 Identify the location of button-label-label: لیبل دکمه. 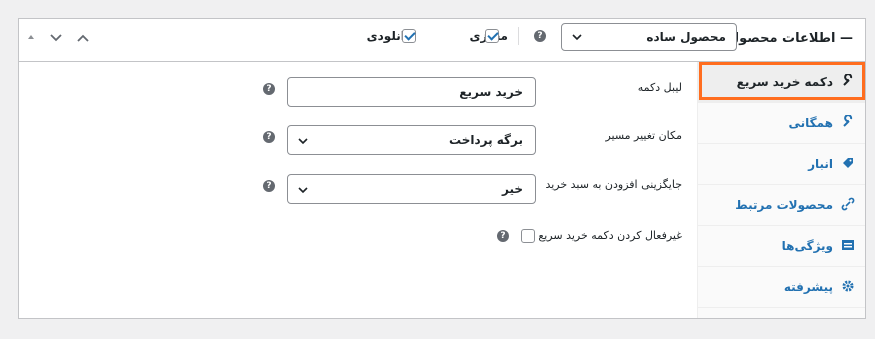
(659, 87).